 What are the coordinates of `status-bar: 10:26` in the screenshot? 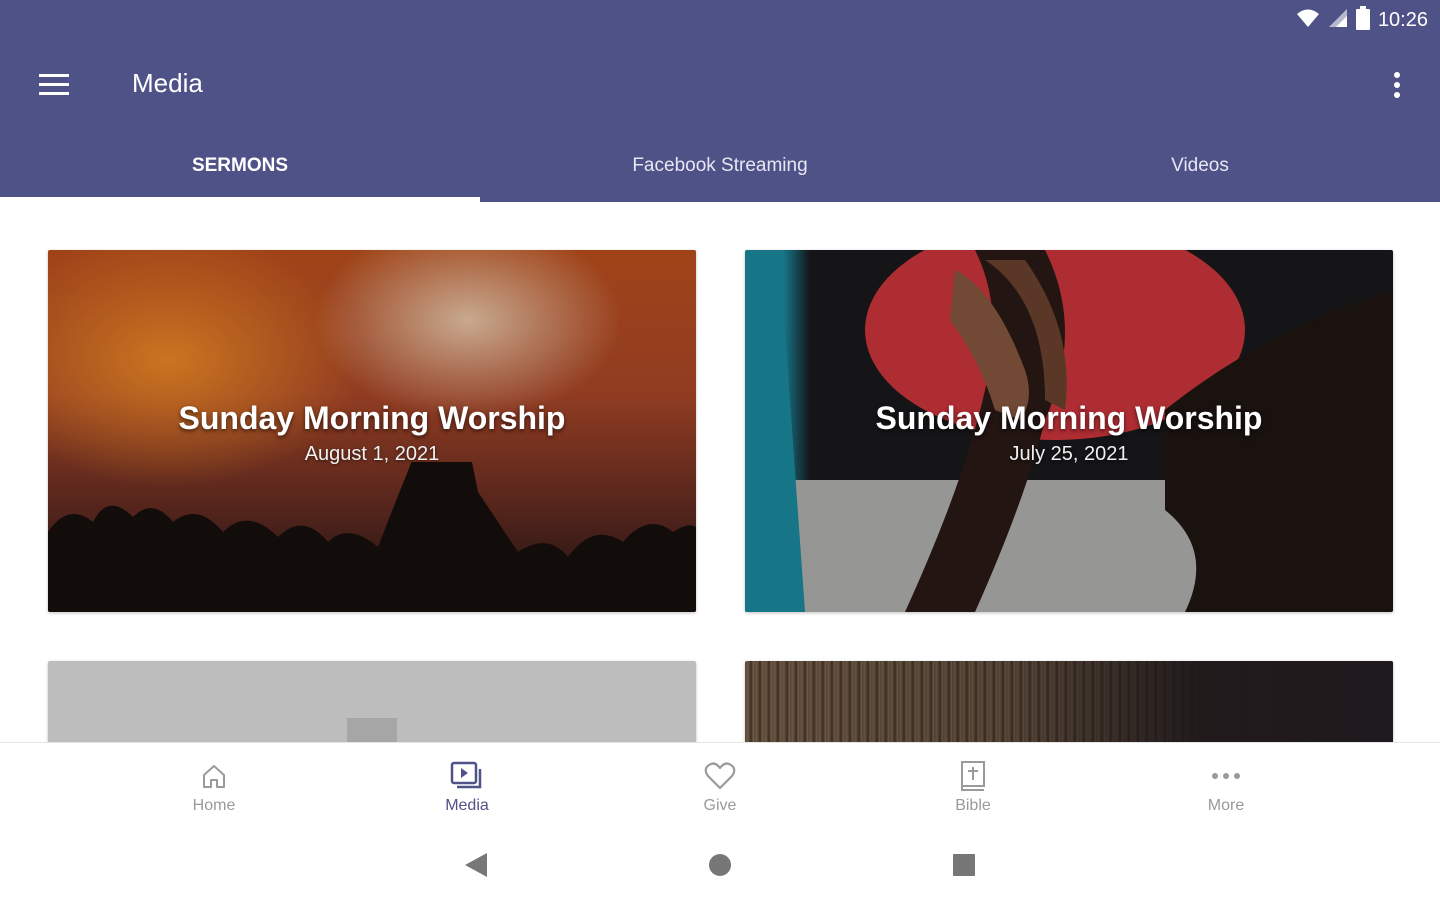 It's located at (720, 20).